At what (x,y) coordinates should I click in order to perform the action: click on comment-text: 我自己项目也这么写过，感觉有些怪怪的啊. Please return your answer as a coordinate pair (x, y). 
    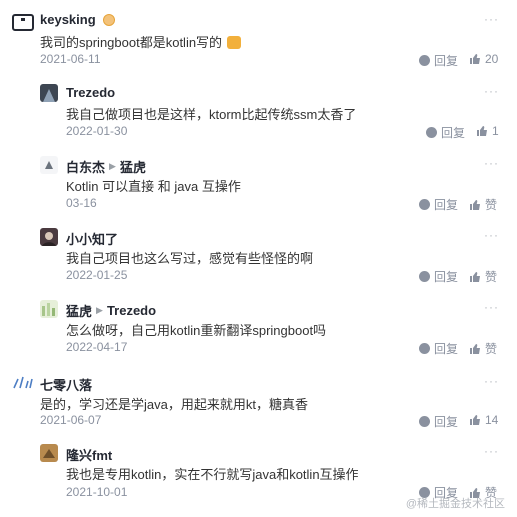
    Looking at the image, I should click on (190, 258).